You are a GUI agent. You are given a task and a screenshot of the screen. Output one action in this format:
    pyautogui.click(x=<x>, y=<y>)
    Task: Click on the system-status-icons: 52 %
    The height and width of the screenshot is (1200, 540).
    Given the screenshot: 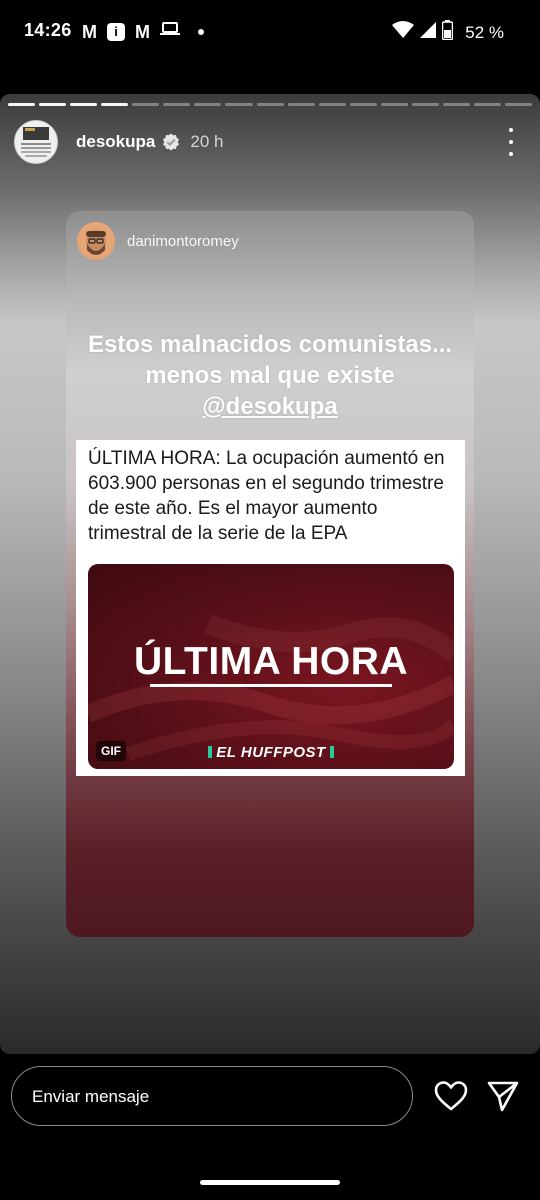 What is the action you would take?
    pyautogui.click(x=448, y=32)
    